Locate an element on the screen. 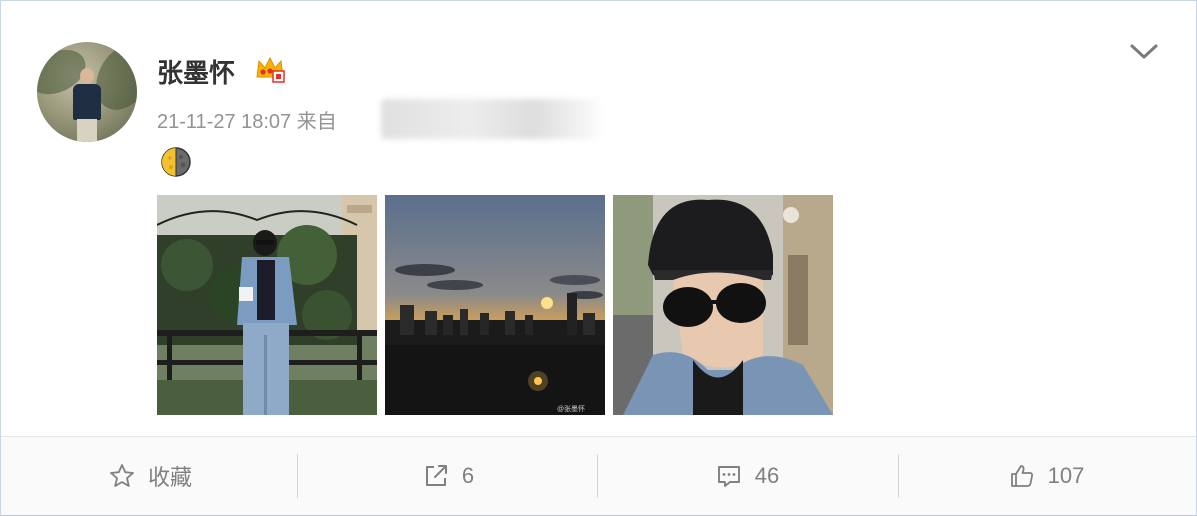 This screenshot has height=516, width=1197. star-icon is located at coordinates (122, 475).